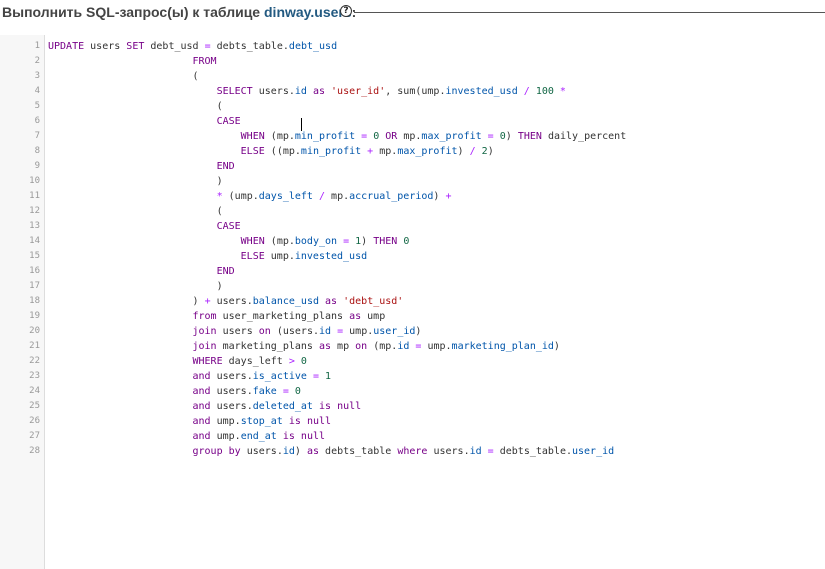 The width and height of the screenshot is (825, 569). I want to click on code-line: and users.is_active = 1, so click(436, 376).